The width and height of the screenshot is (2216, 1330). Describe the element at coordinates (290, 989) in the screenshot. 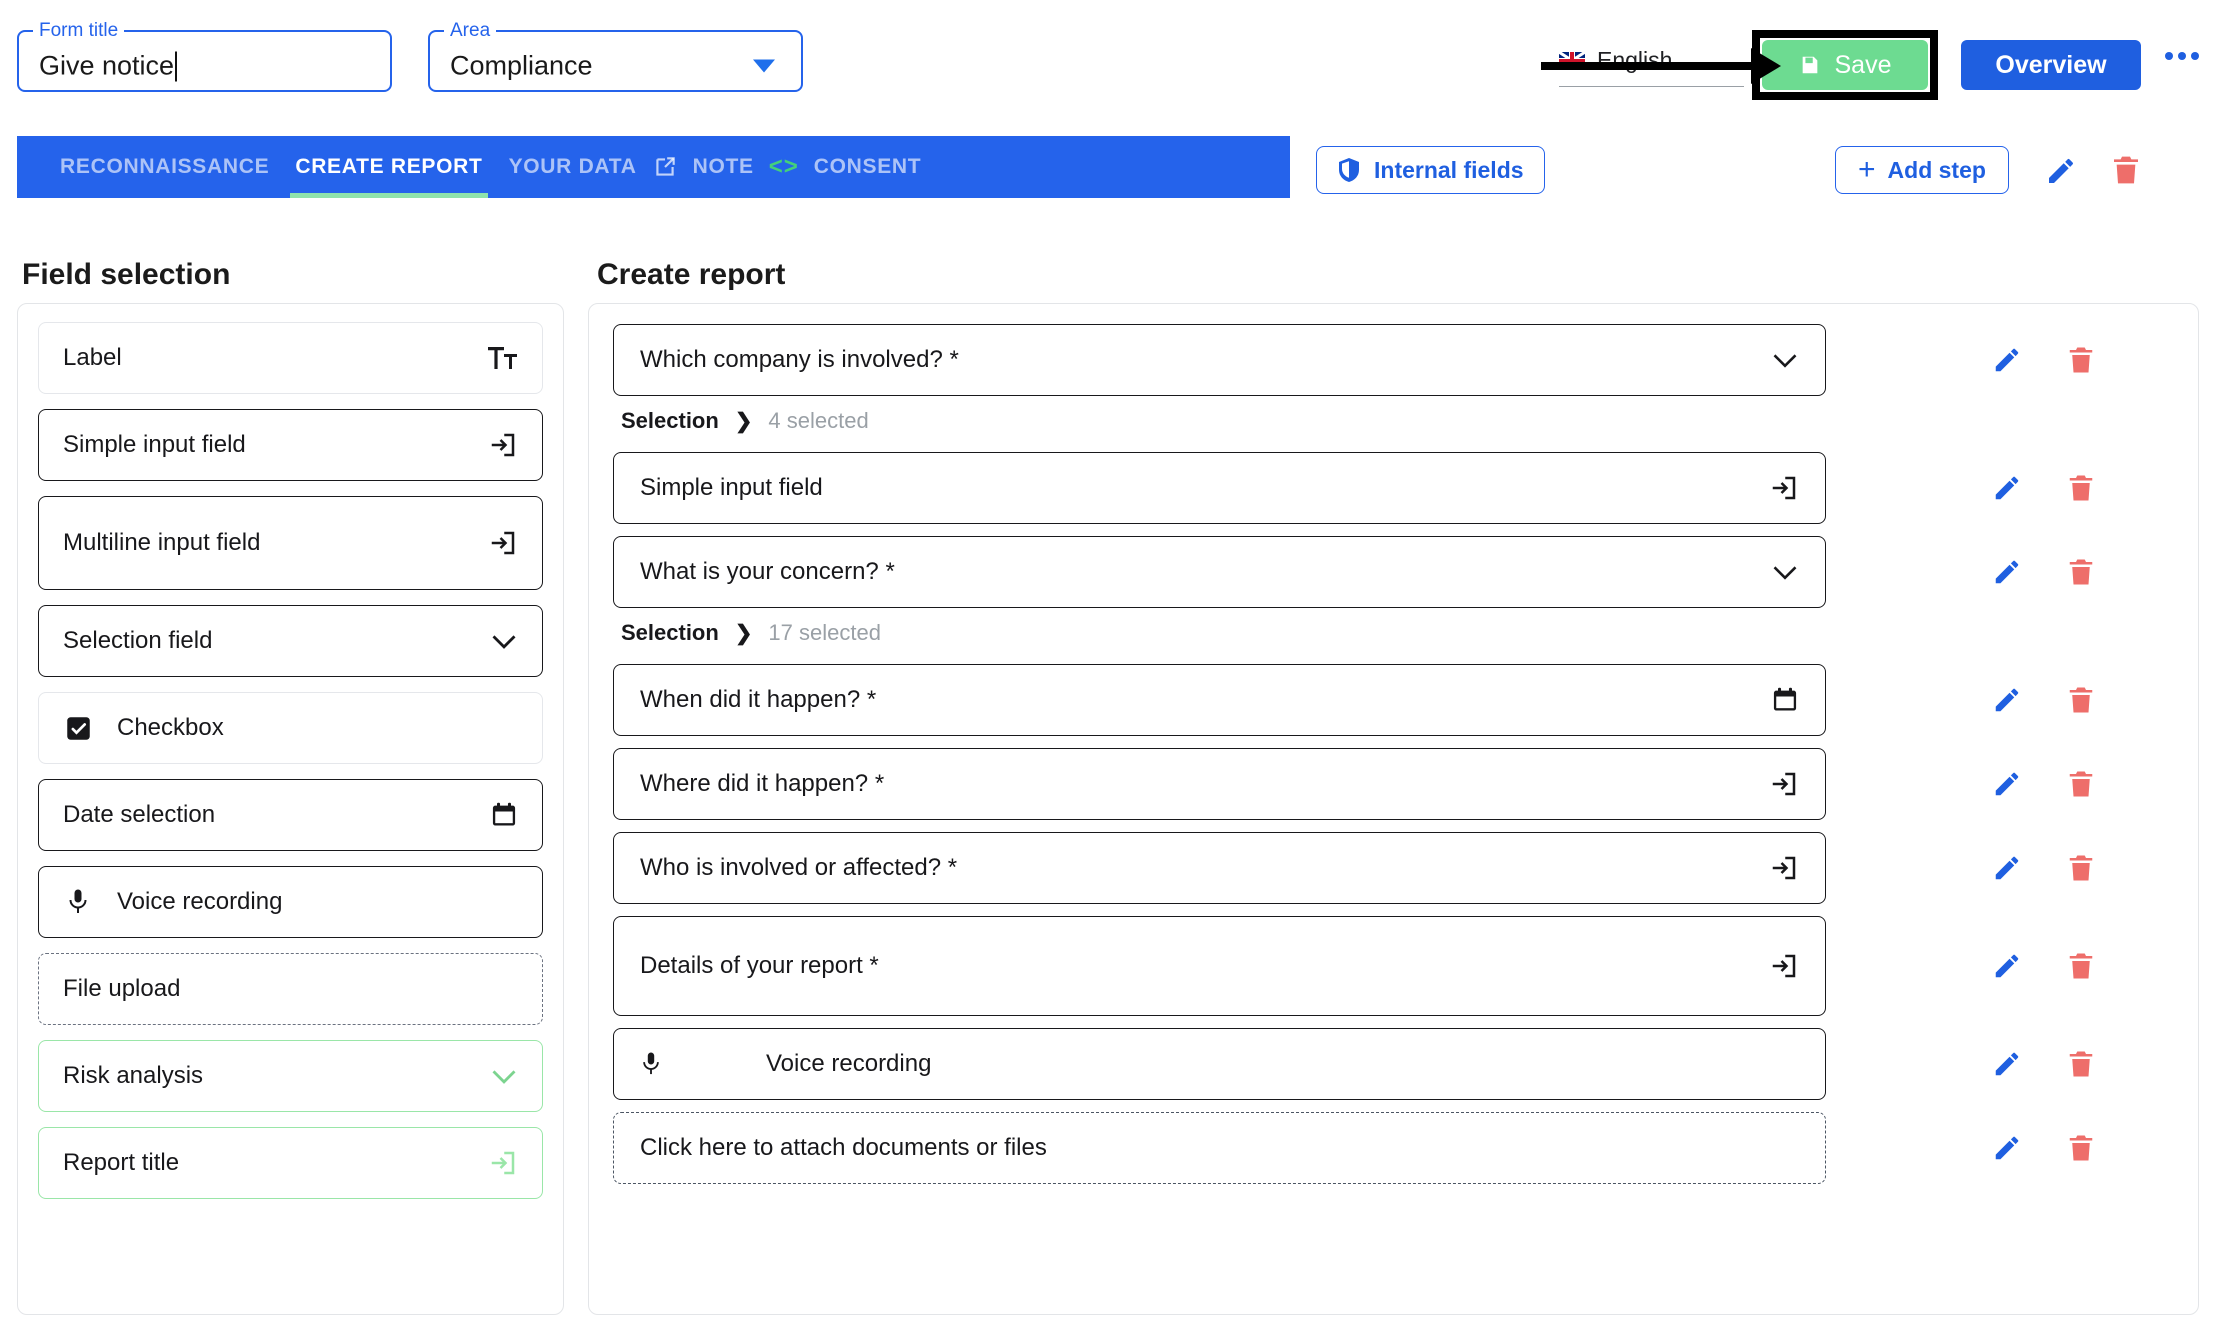

I see `field-option-file-upload: File upload` at that location.